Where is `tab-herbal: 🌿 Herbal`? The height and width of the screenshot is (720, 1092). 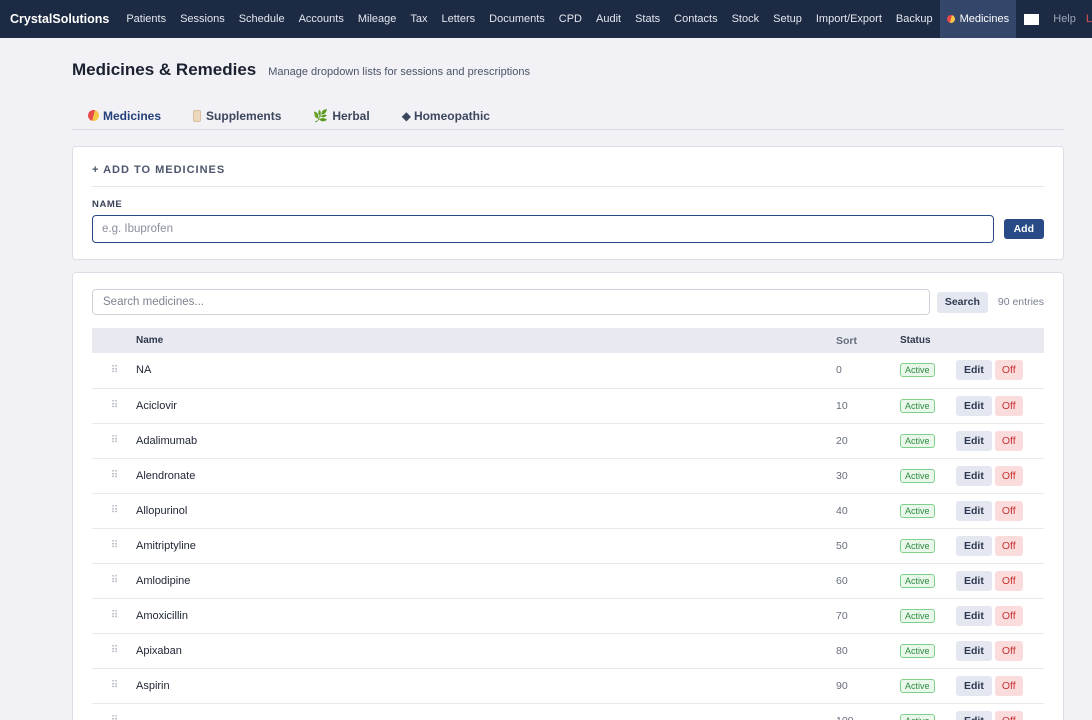
tab-herbal: 🌿 Herbal is located at coordinates (341, 115).